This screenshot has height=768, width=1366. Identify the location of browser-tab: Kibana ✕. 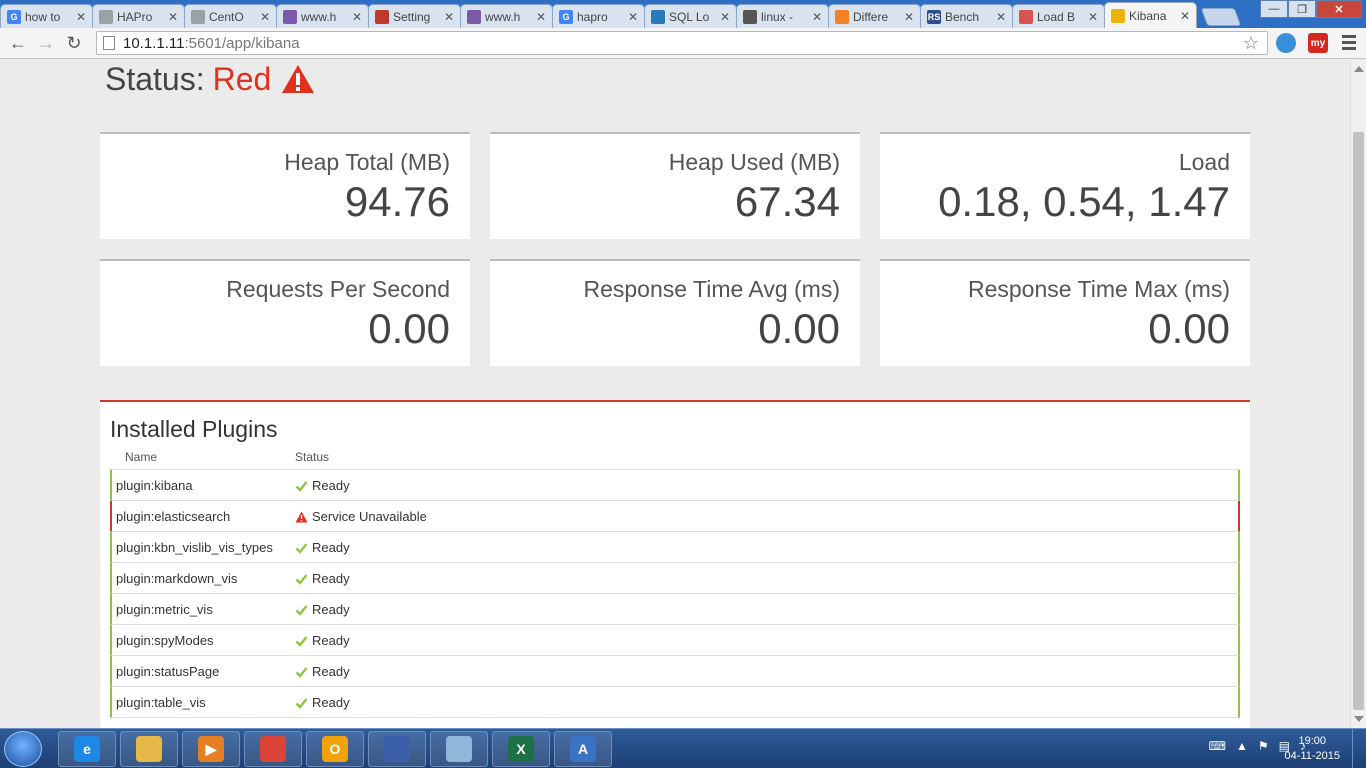
(1150, 15).